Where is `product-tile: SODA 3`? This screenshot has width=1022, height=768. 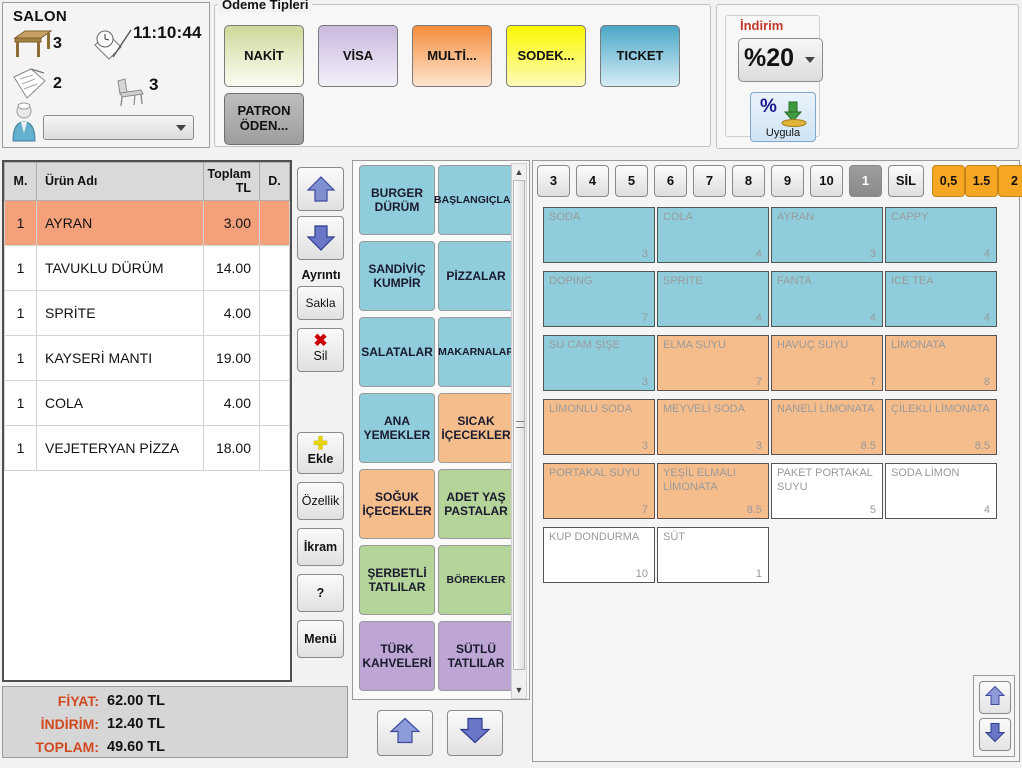
product-tile: SODA 3 is located at coordinates (599, 235).